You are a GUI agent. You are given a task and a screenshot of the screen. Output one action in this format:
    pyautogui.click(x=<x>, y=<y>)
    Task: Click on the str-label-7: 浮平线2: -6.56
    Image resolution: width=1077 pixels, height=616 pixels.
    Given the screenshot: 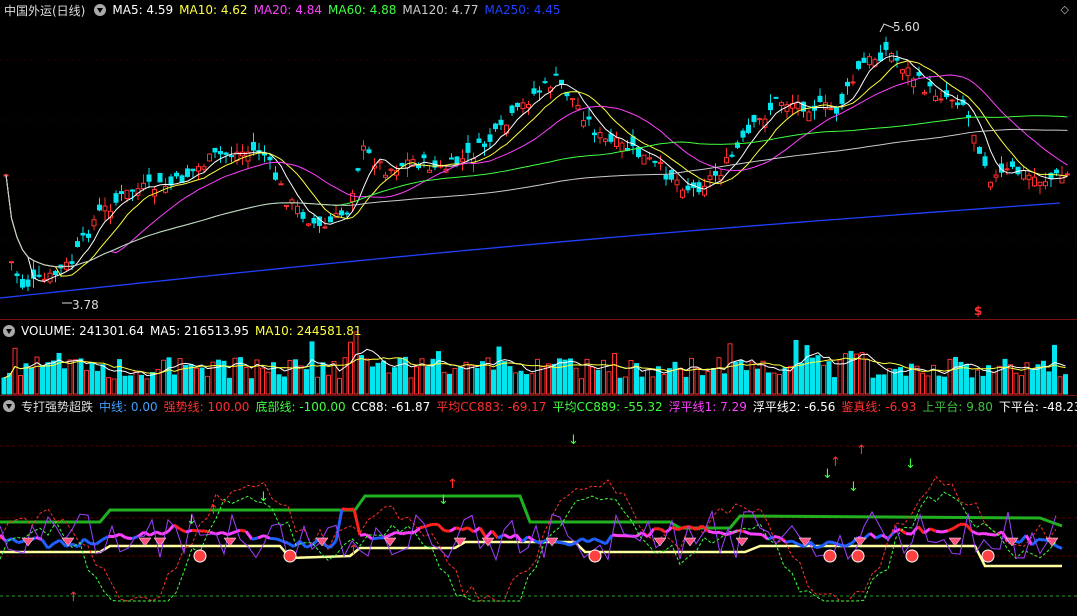 What is the action you would take?
    pyautogui.click(x=794, y=406)
    